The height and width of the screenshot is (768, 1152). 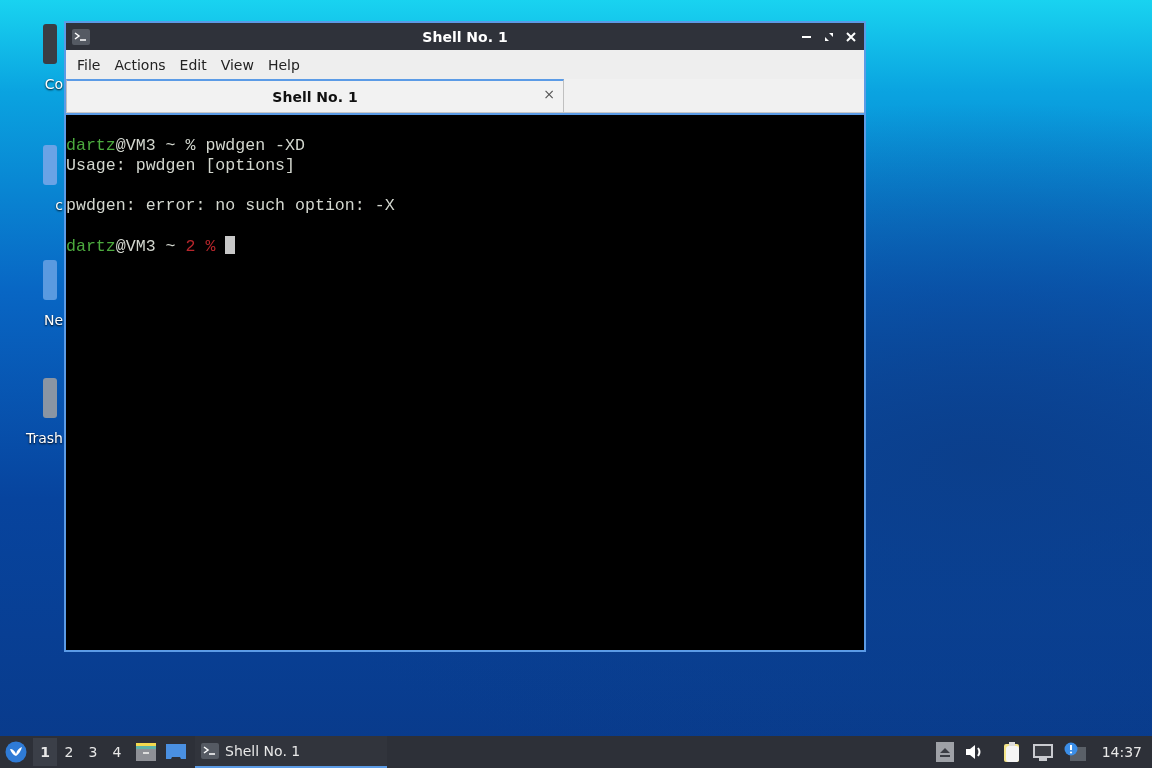 I want to click on workspace-button: 2, so click(x=69, y=752).